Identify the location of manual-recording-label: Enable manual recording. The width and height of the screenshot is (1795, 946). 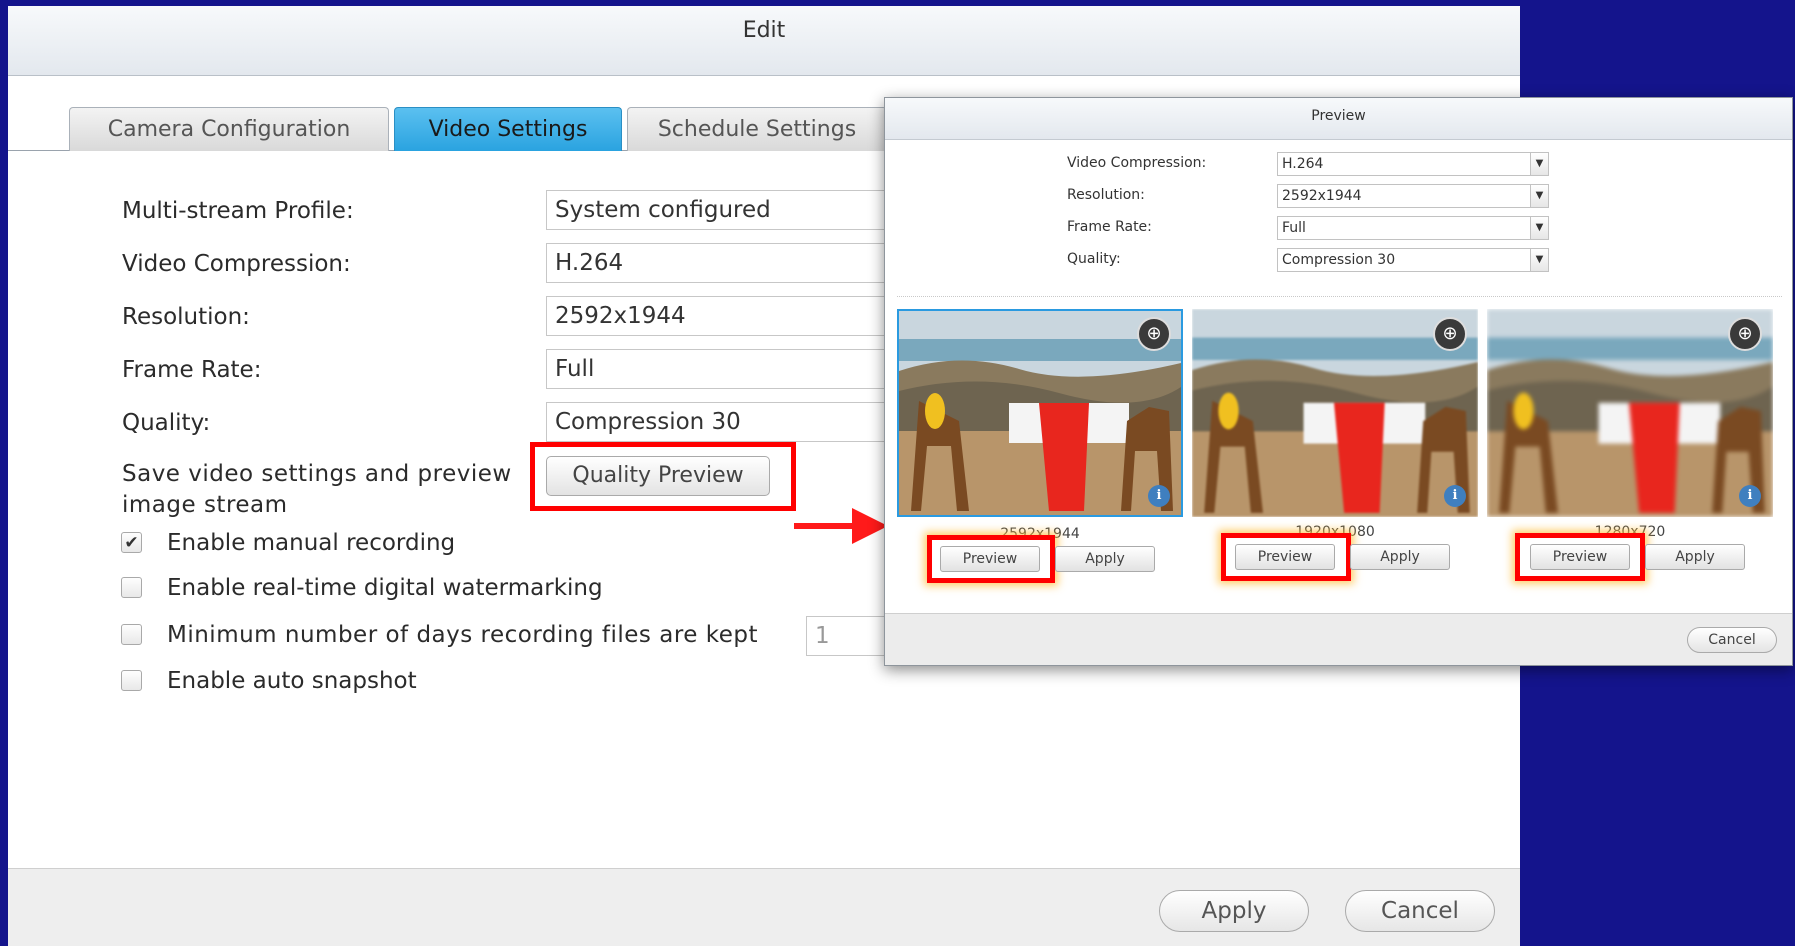
(311, 543).